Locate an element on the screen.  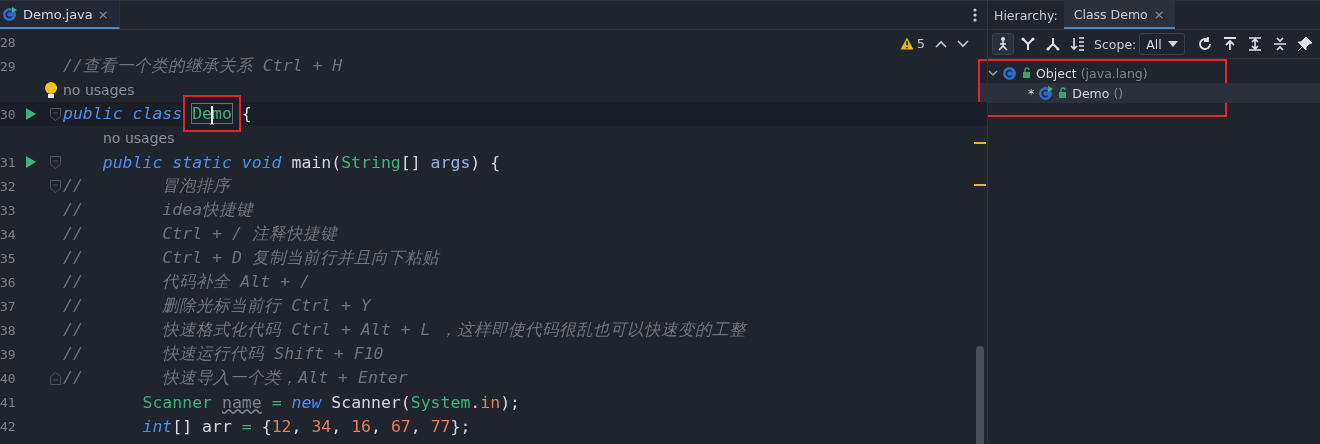
line-number: 28 is located at coordinates (8, 42).